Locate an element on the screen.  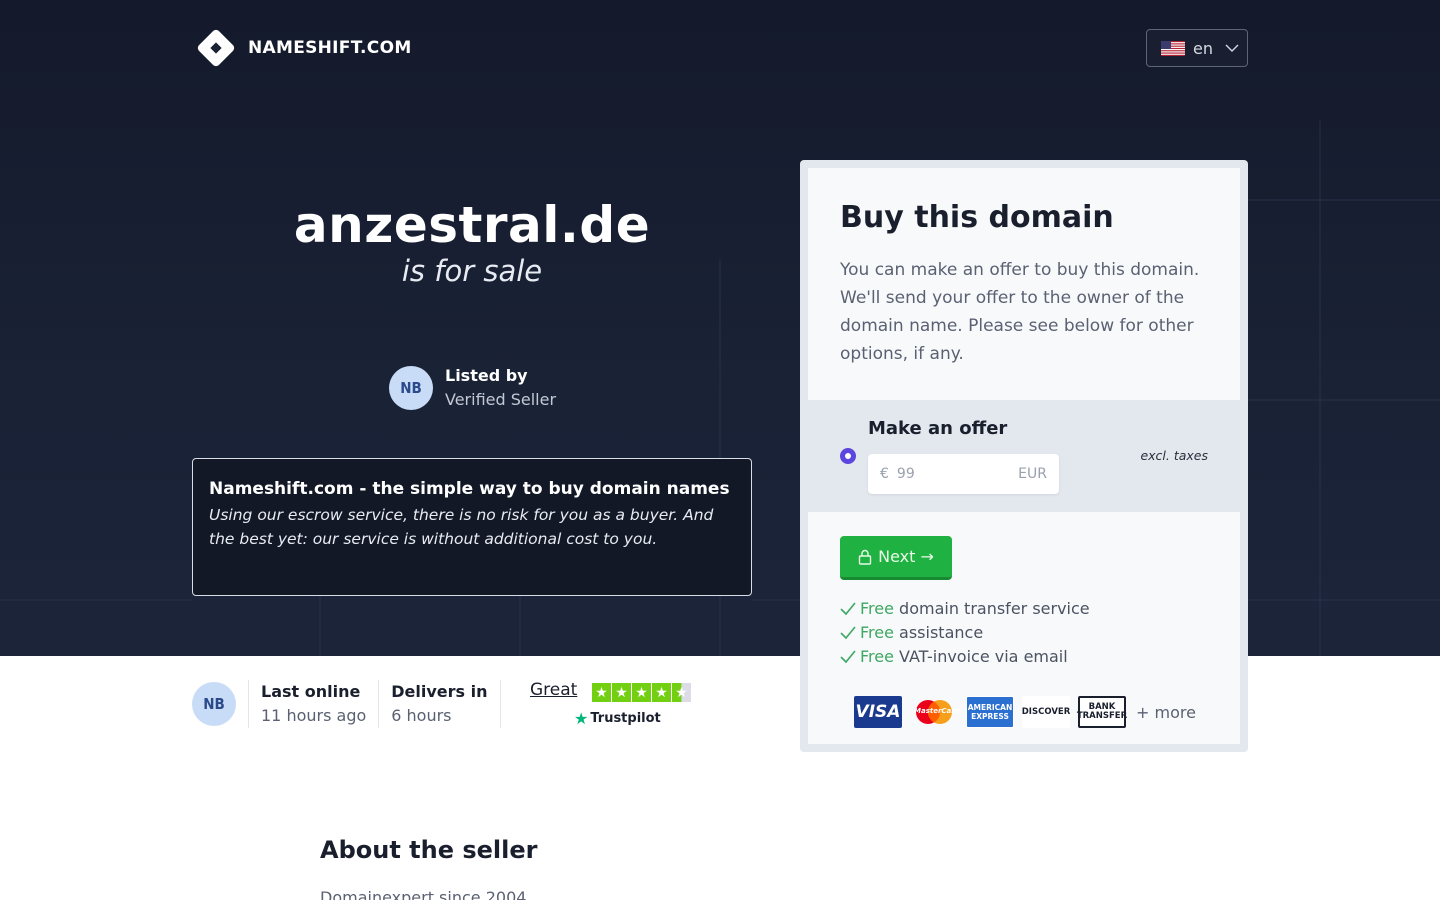
brand-logo: NAMESHIFT.COM is located at coordinates (302, 48).